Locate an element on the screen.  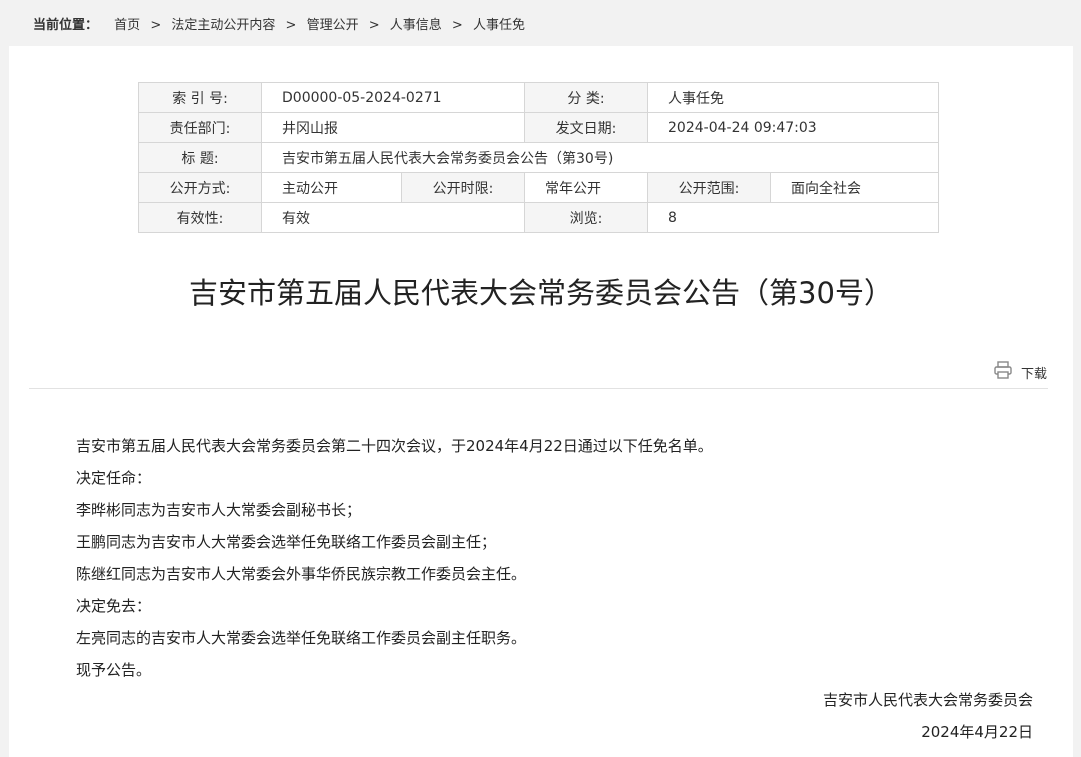
department-label: 责任部门: is located at coordinates (200, 127).